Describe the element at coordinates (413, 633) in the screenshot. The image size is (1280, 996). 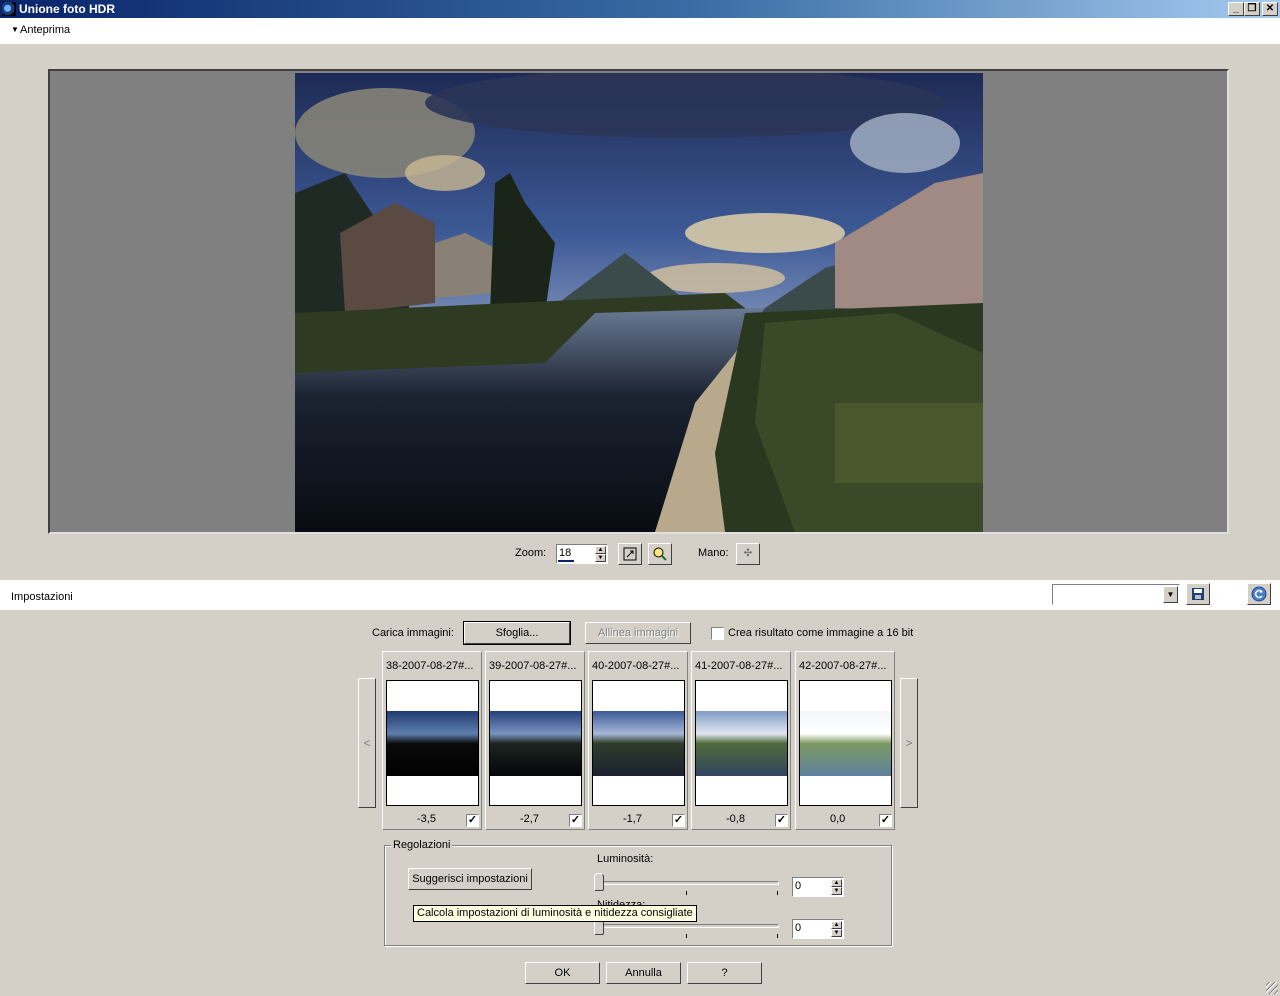
I see `load-images-label: Carica immagini:` at that location.